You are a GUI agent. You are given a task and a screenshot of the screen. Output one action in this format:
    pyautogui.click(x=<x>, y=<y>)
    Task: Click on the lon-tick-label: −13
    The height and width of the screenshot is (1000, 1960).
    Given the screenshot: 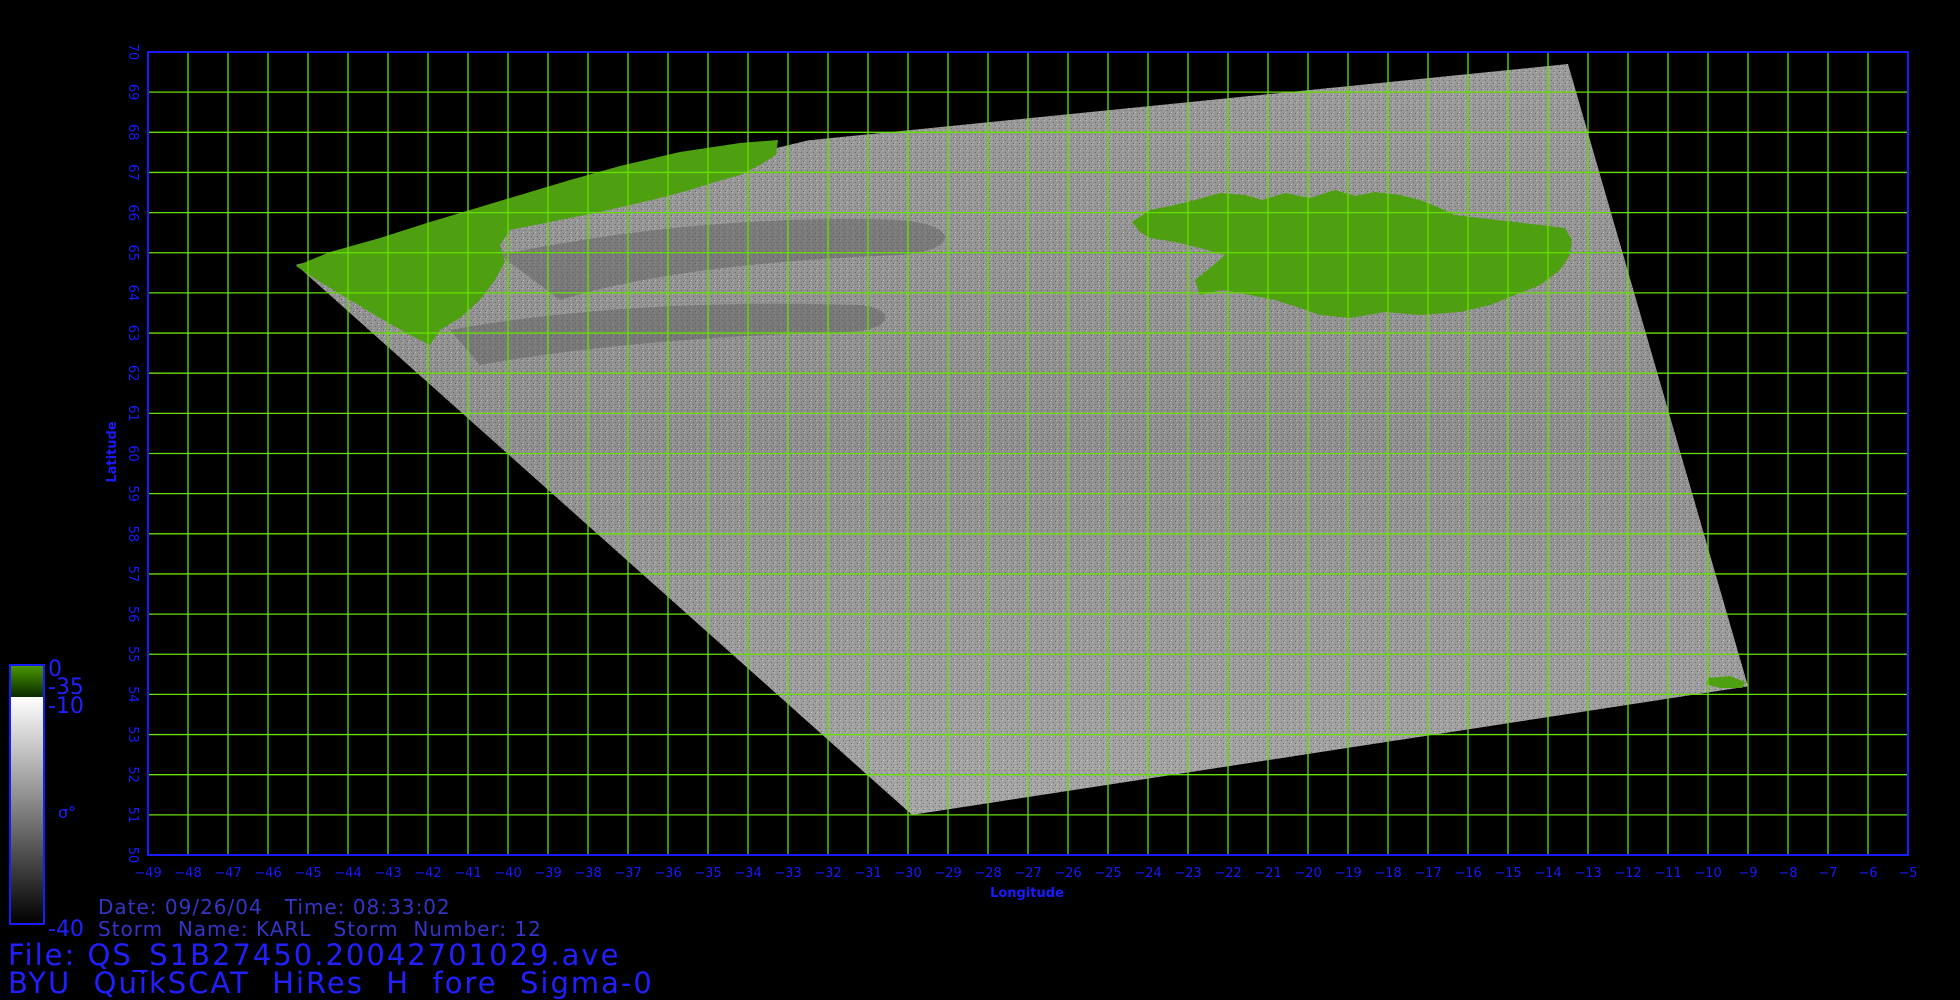 What is the action you would take?
    pyautogui.click(x=1587, y=873)
    